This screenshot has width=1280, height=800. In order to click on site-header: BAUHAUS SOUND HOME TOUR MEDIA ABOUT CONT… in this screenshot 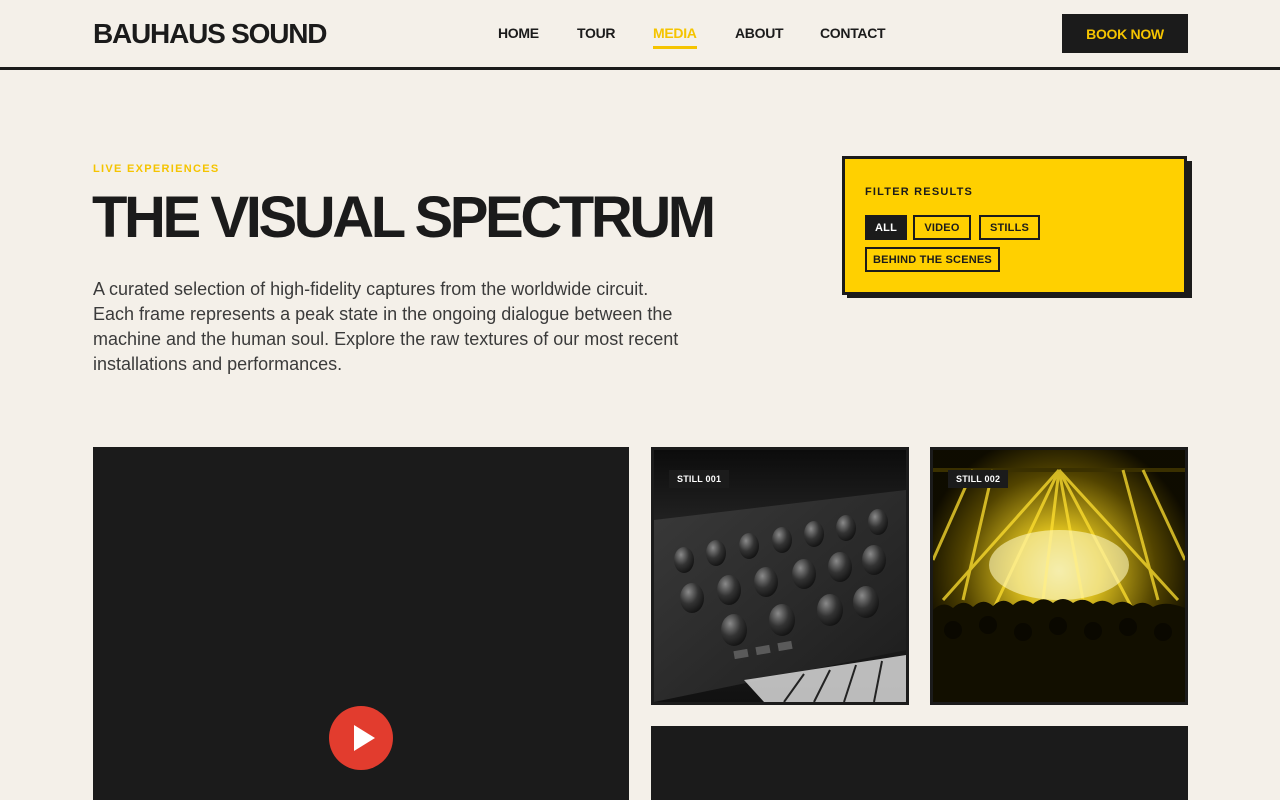, I will do `click(640, 35)`.